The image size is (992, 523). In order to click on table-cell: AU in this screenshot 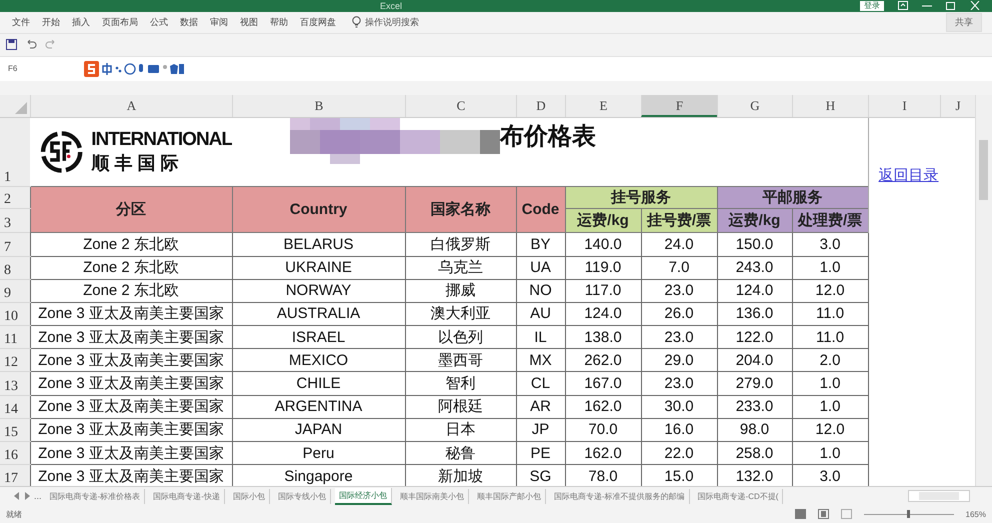, I will do `click(540, 314)`.